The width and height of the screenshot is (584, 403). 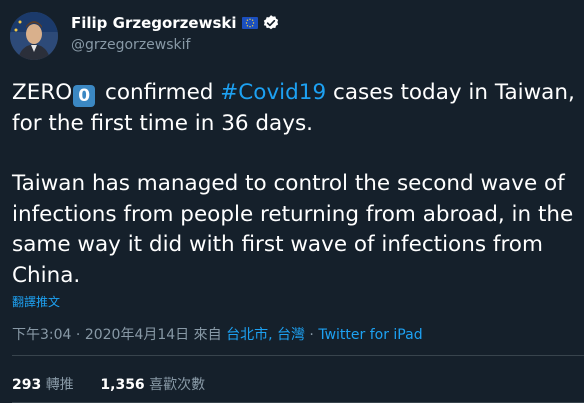 I want to click on author-name-row: Filip Grzegorzewski, so click(x=175, y=23).